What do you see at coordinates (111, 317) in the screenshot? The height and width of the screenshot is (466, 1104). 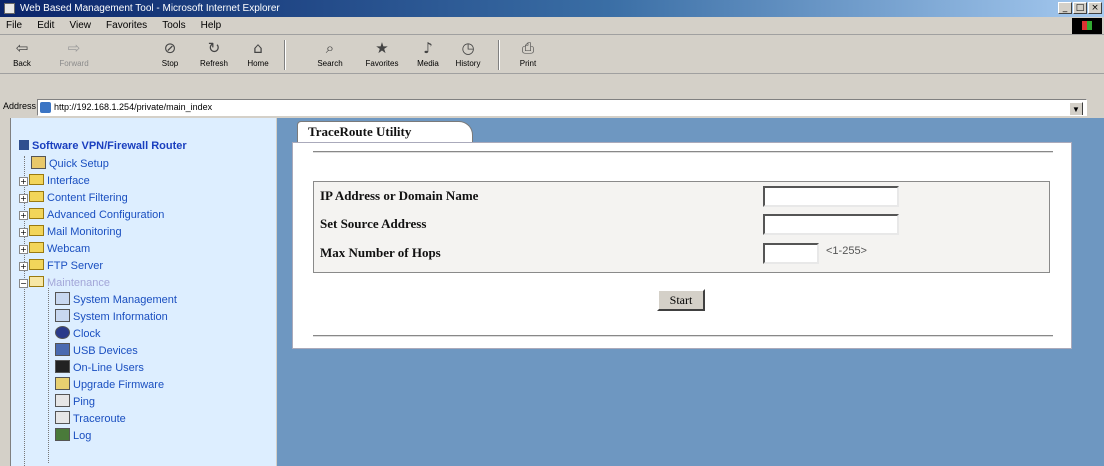 I see `sidebar-item-system-information: System Information` at bounding box center [111, 317].